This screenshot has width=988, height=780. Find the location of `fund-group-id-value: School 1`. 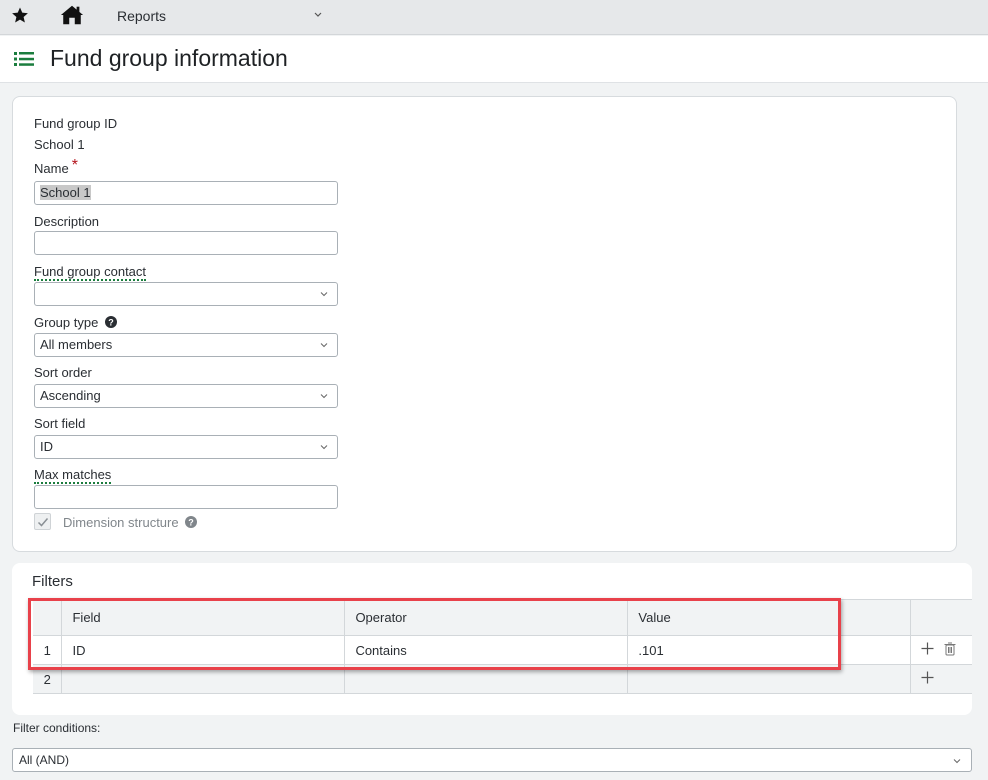

fund-group-id-value: School 1 is located at coordinates (59, 144).